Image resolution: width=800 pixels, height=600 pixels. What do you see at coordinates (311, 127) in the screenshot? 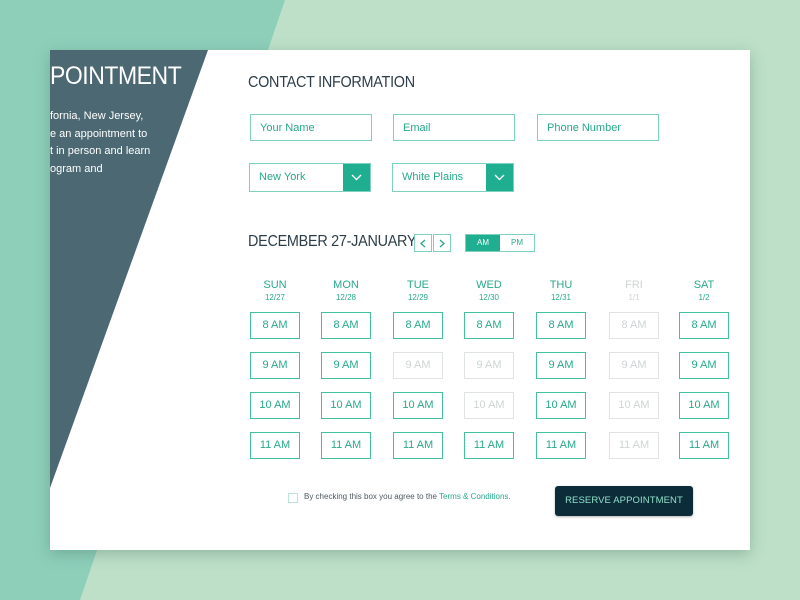
I see `name-input` at bounding box center [311, 127].